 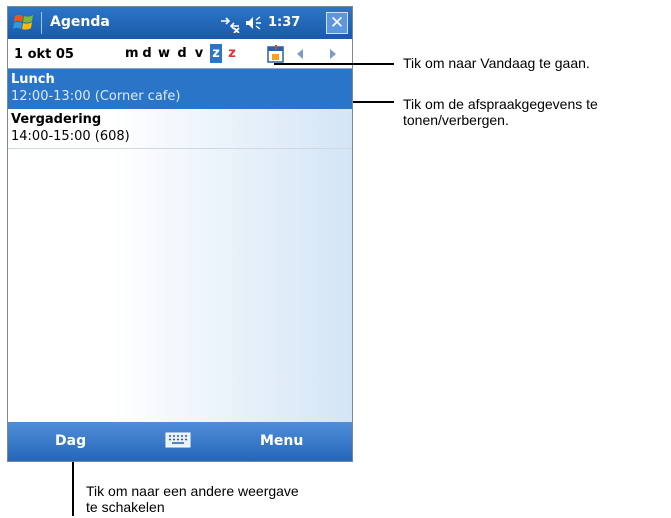 I want to click on connectivity-icon, so click(x=230, y=24).